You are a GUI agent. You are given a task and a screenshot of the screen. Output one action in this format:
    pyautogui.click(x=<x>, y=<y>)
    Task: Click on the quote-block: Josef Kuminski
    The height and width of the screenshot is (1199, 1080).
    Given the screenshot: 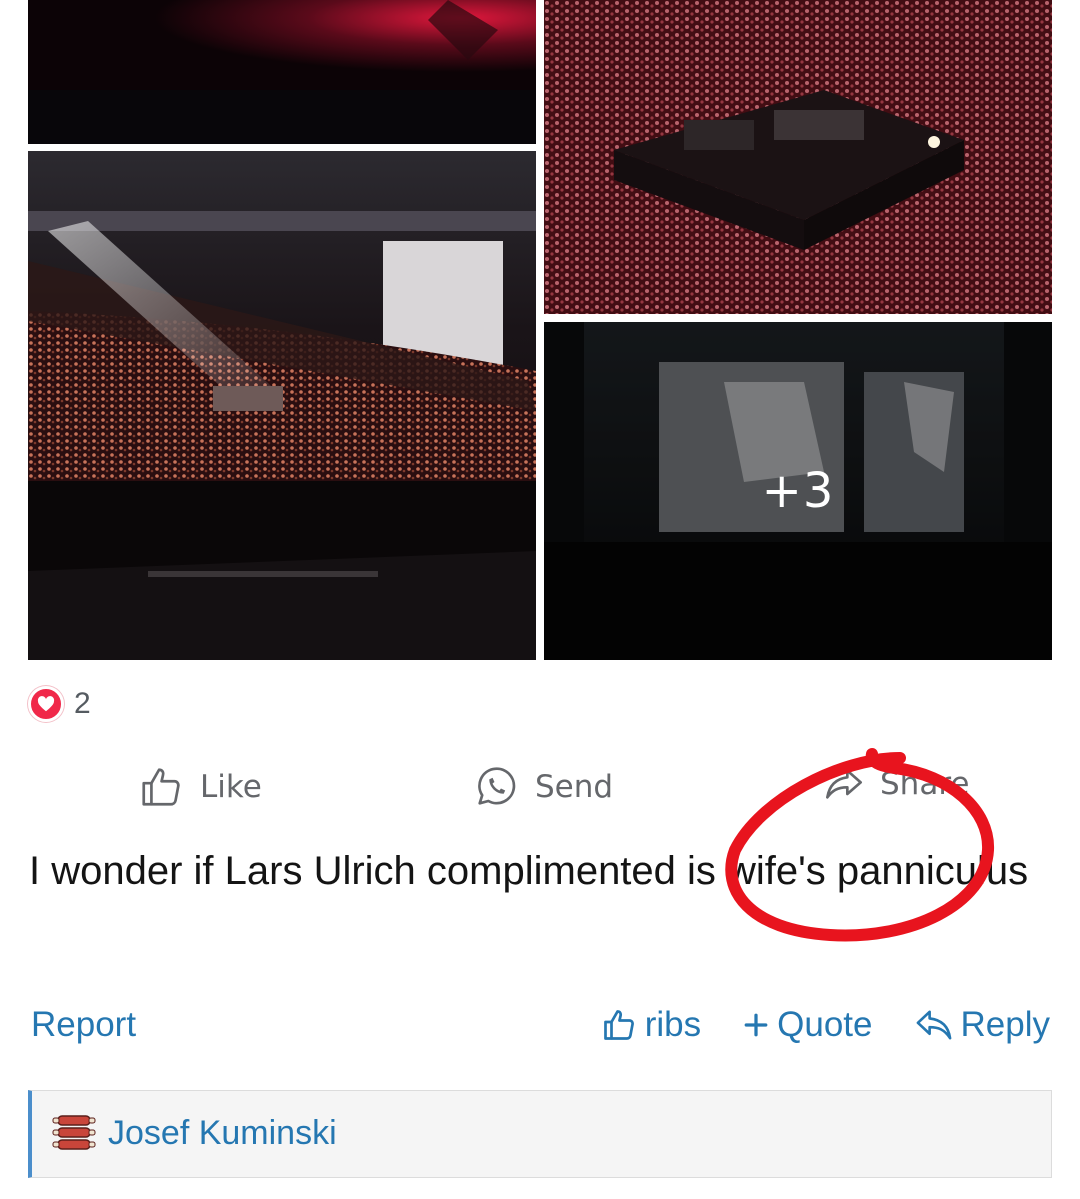 What is the action you would take?
    pyautogui.click(x=540, y=1134)
    